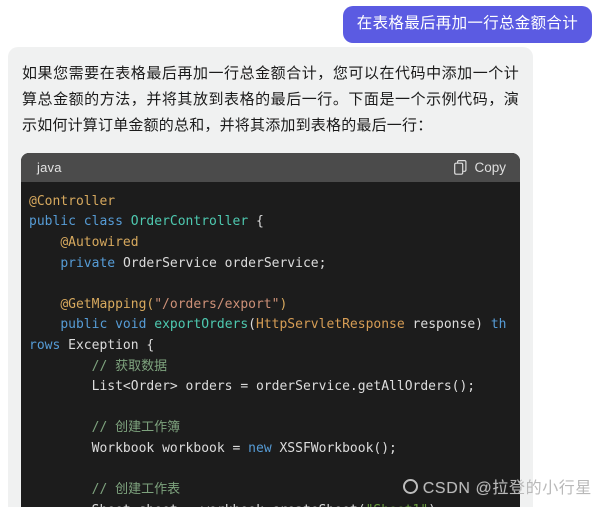  Describe the element at coordinates (300, 21) in the screenshot. I see `user-message-row: 在表格最后再加一行总金额合计` at that location.